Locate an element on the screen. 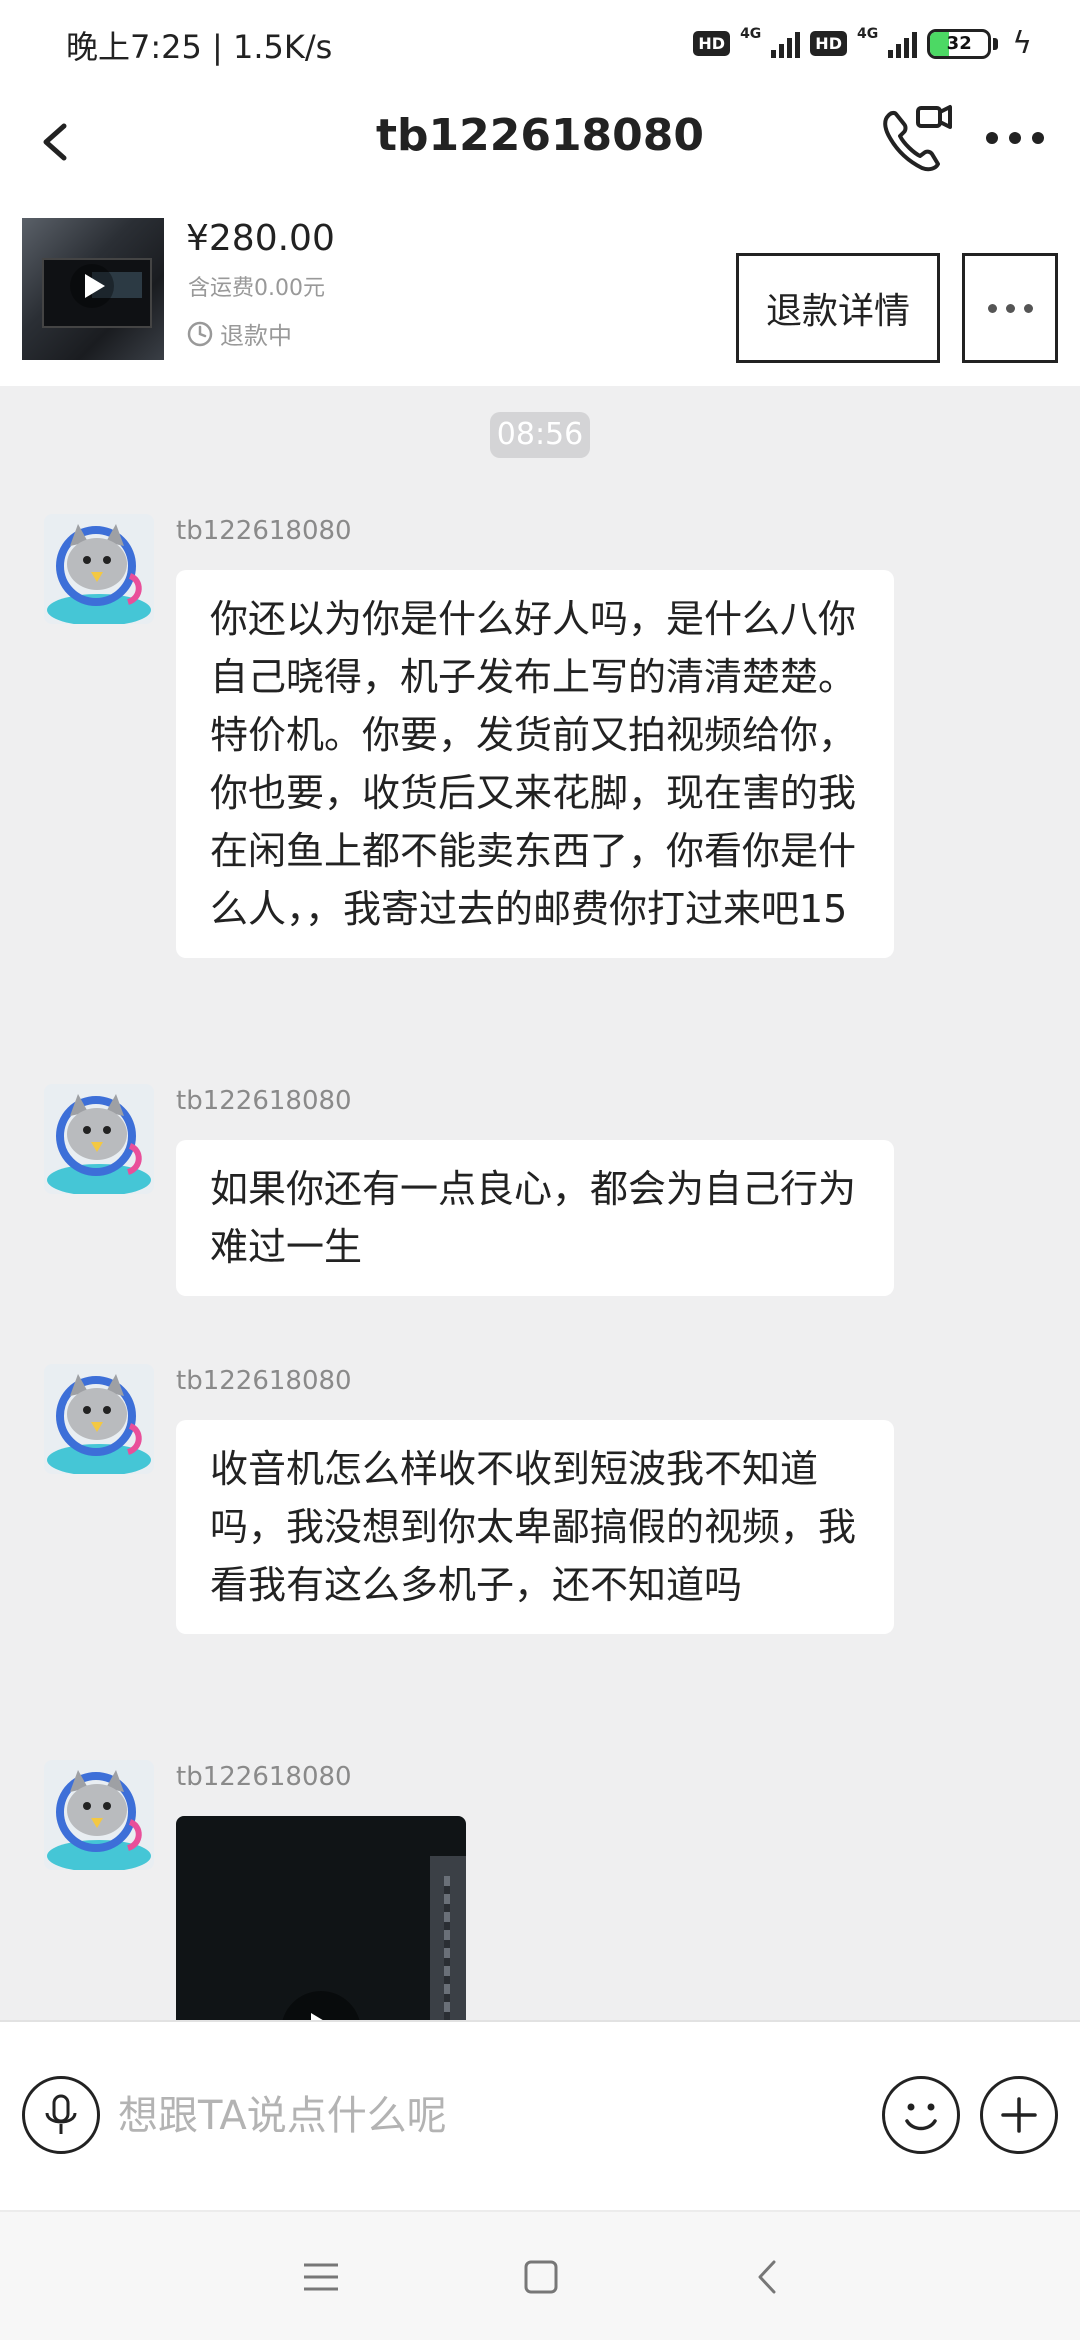 Image resolution: width=1080 pixels, height=2340 pixels. nav-back-button is located at coordinates (769, 2277).